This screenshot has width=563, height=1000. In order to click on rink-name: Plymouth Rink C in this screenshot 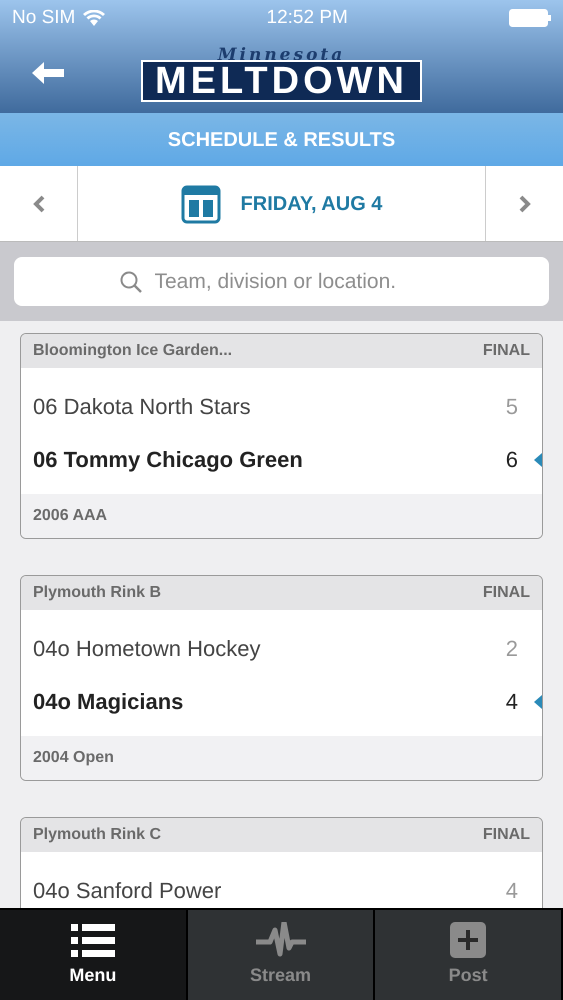, I will do `click(97, 835)`.